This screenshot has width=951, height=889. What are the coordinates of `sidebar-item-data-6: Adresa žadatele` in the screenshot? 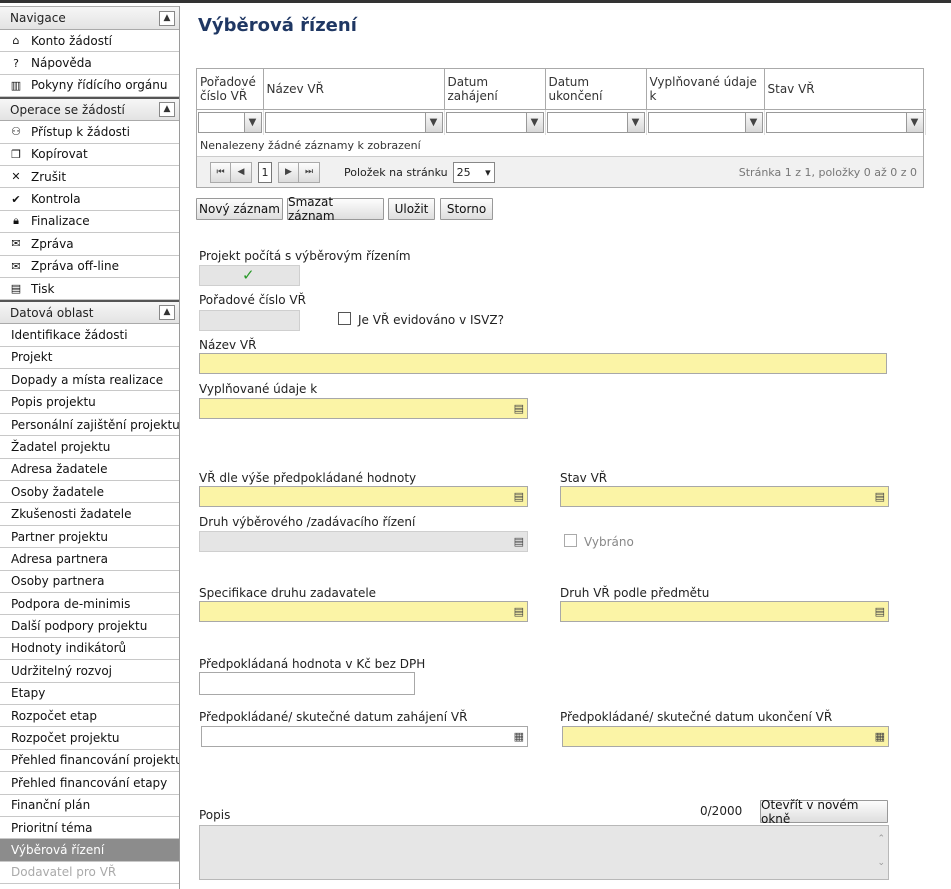 It's located at (89, 470).